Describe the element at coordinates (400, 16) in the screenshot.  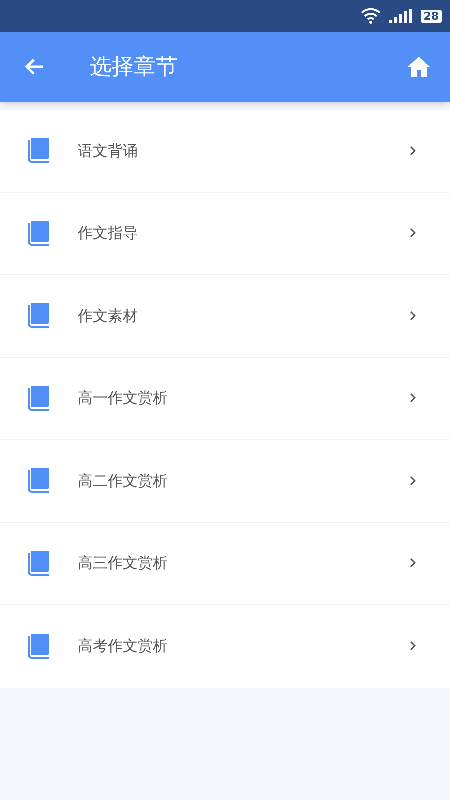
I see `signal-icon` at that location.